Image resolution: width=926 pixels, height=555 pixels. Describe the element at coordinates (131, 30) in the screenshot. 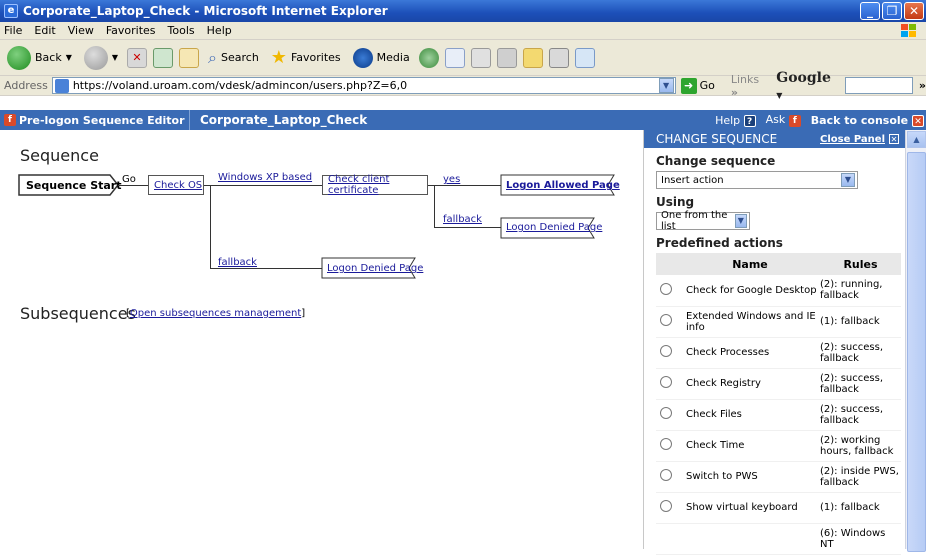

I see `menu-favorites: Favorites` at that location.